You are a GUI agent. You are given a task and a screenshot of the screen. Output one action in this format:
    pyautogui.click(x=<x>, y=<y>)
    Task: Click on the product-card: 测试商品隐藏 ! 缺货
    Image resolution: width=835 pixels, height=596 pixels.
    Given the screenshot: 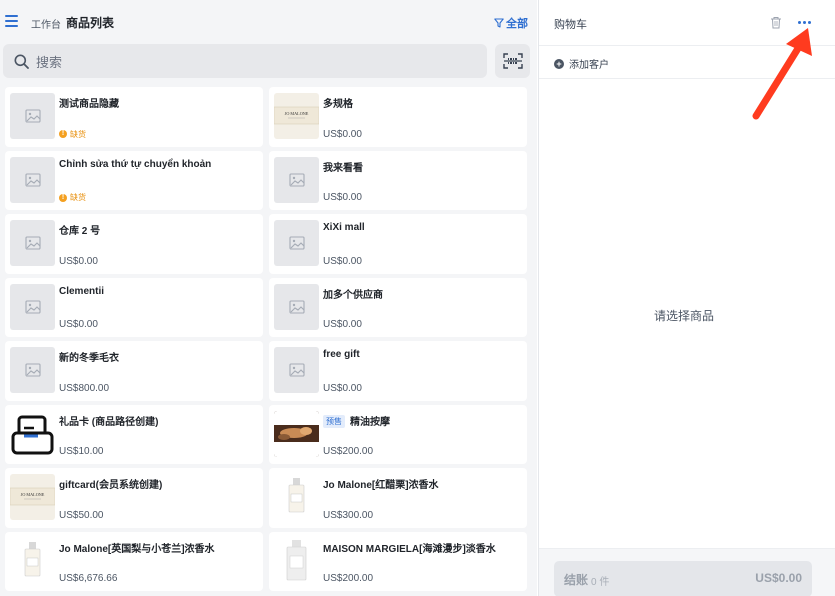 What is the action you would take?
    pyautogui.click(x=134, y=117)
    